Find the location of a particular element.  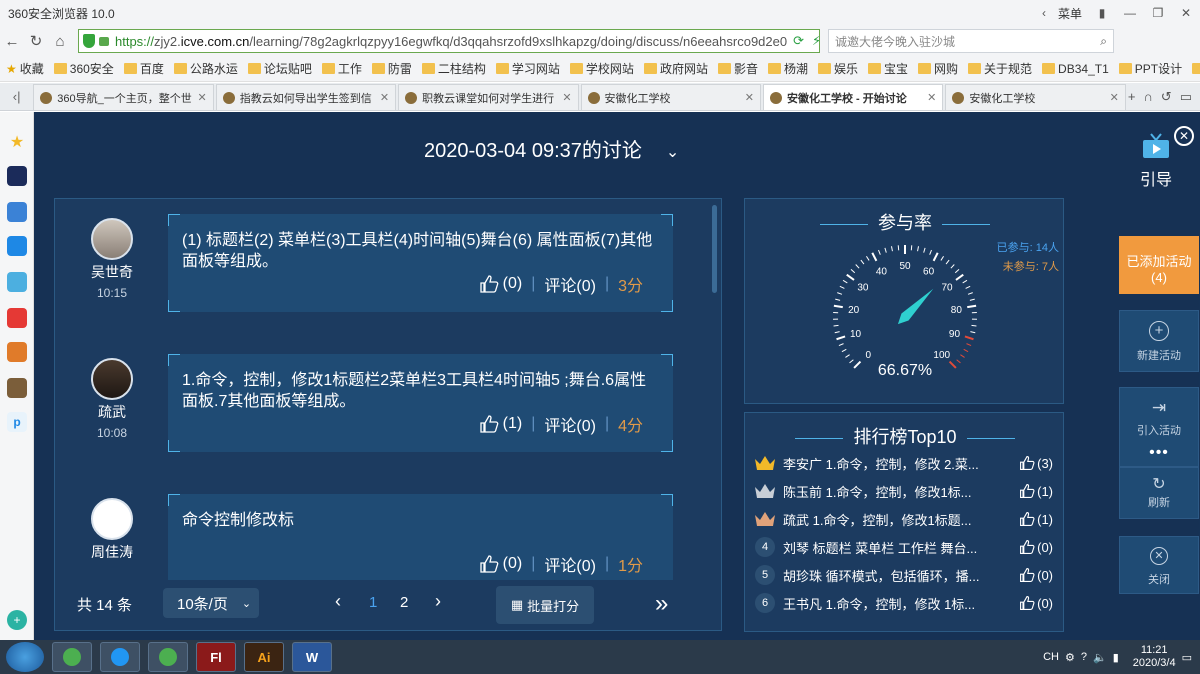

bookmark-item: 学校网站 is located at coordinates (601, 68).